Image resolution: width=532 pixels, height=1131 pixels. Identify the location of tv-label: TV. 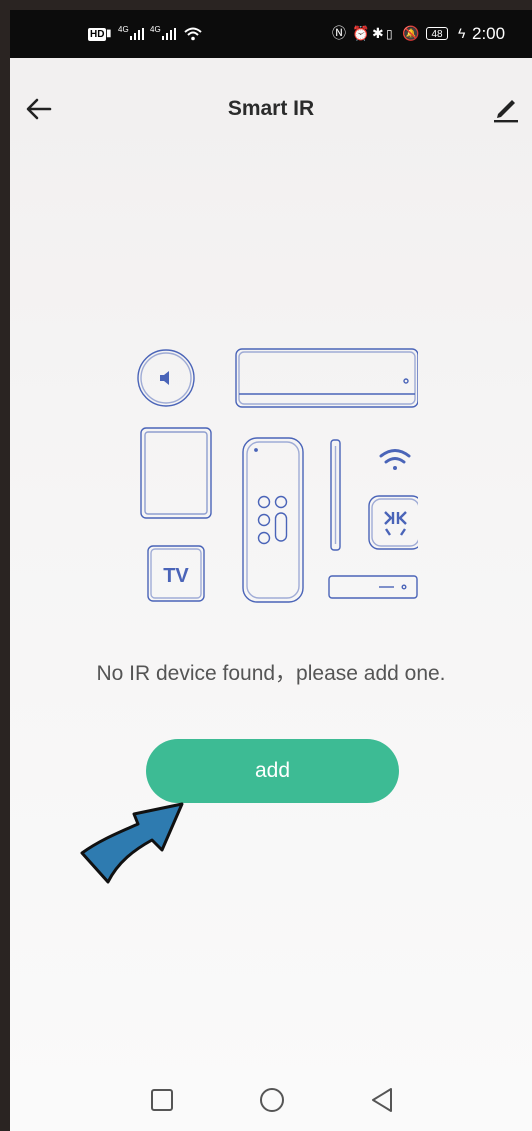
(176, 576).